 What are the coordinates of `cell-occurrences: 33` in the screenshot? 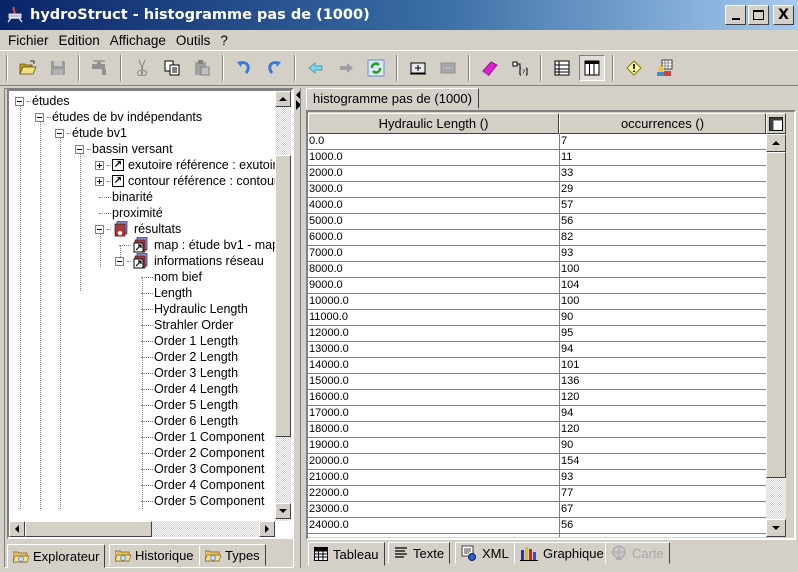 It's located at (662, 174).